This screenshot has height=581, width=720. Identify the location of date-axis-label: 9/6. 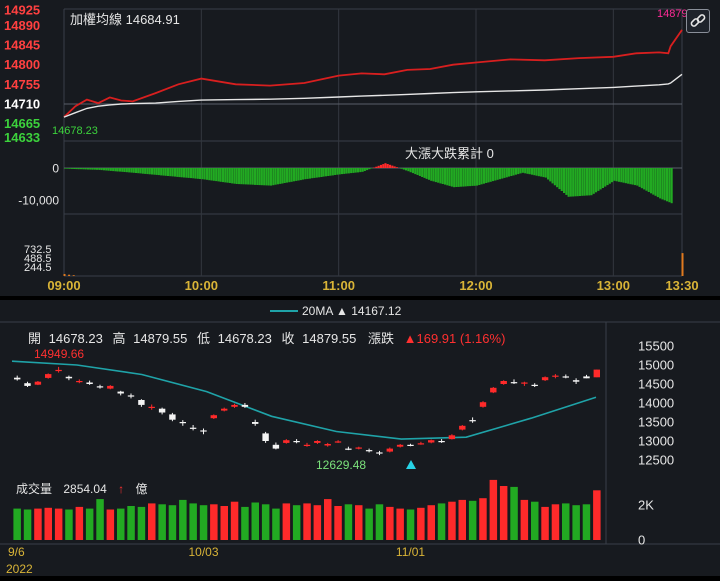
(16, 552).